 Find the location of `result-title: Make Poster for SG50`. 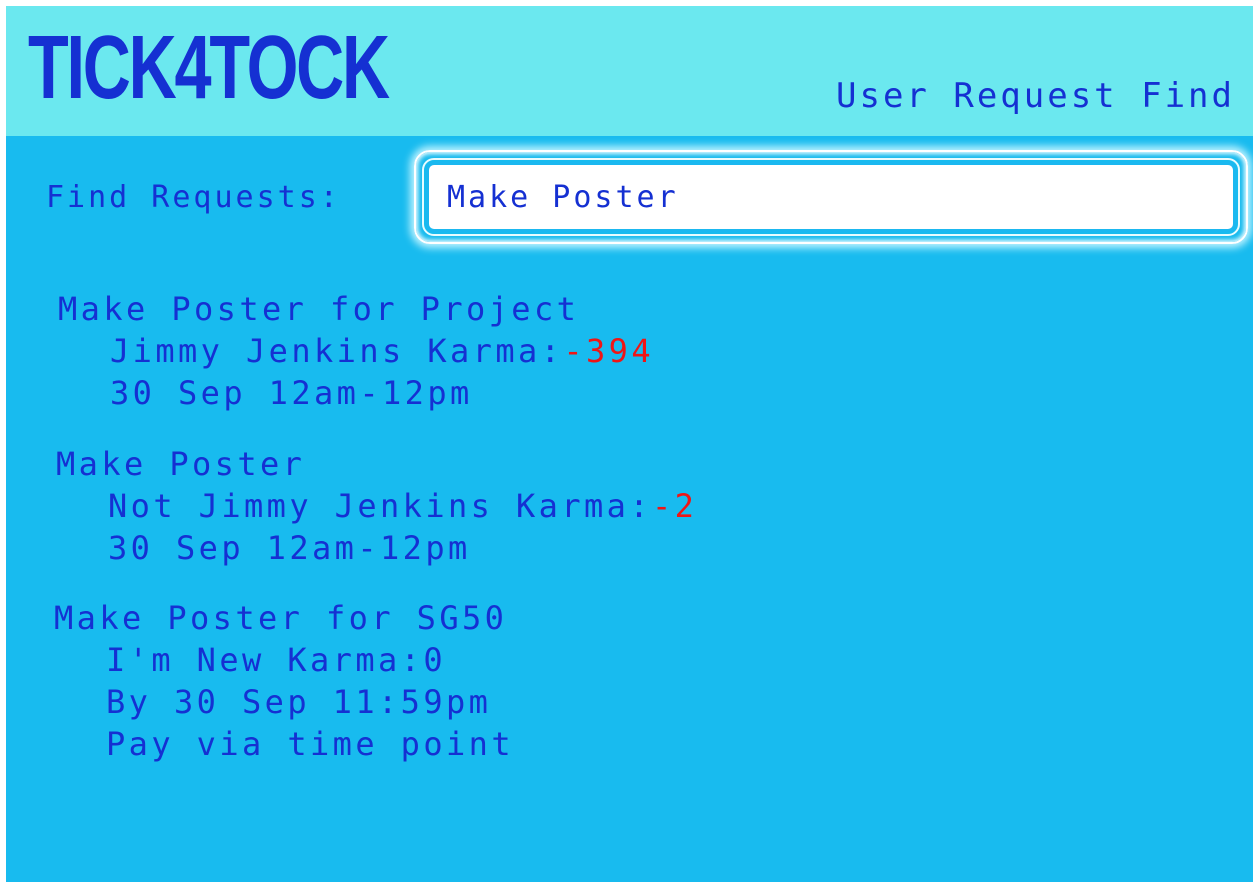

result-title: Make Poster for SG50 is located at coordinates (281, 618).